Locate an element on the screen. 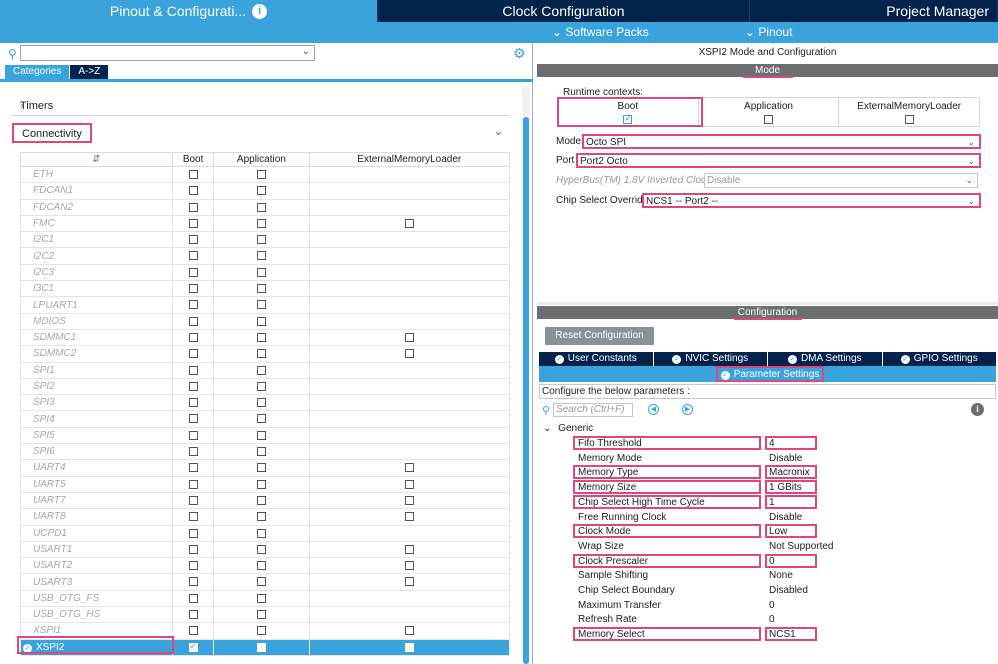  peripheral-name: SPI4 is located at coordinates (96, 419).